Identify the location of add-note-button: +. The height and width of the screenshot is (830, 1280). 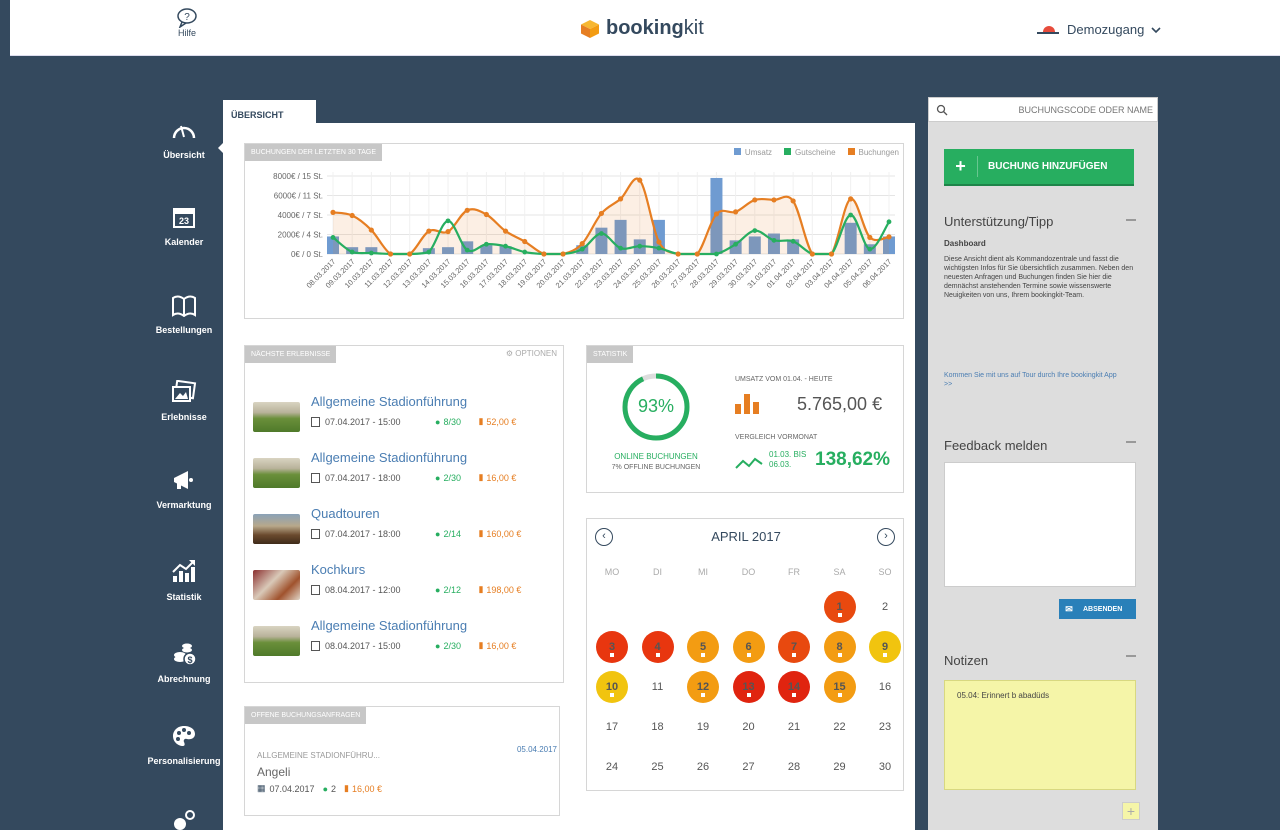
(1131, 811).